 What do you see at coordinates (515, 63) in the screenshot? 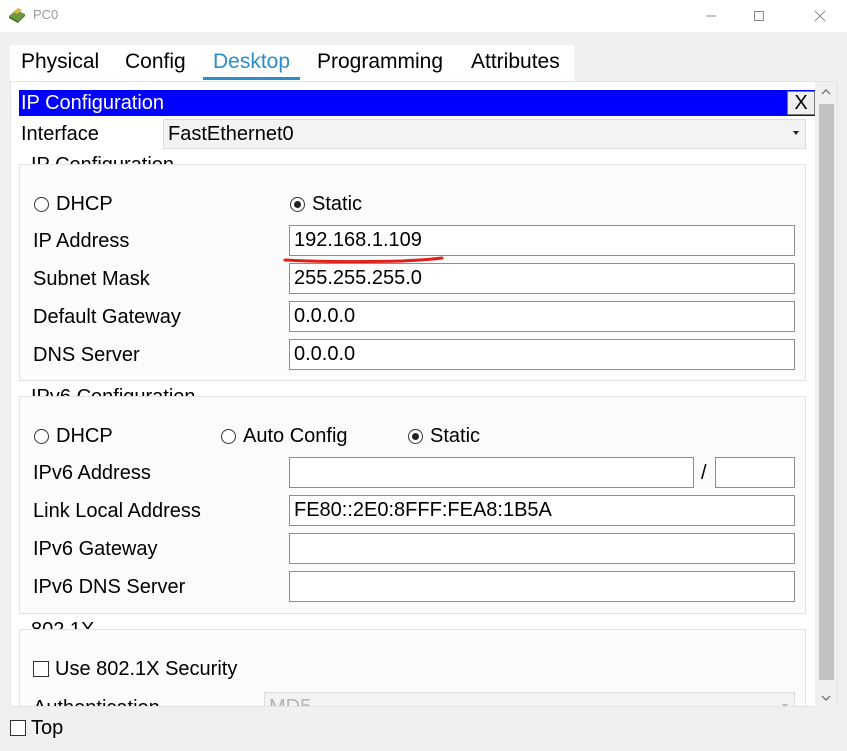
I see `tab-attributes: Attributes` at bounding box center [515, 63].